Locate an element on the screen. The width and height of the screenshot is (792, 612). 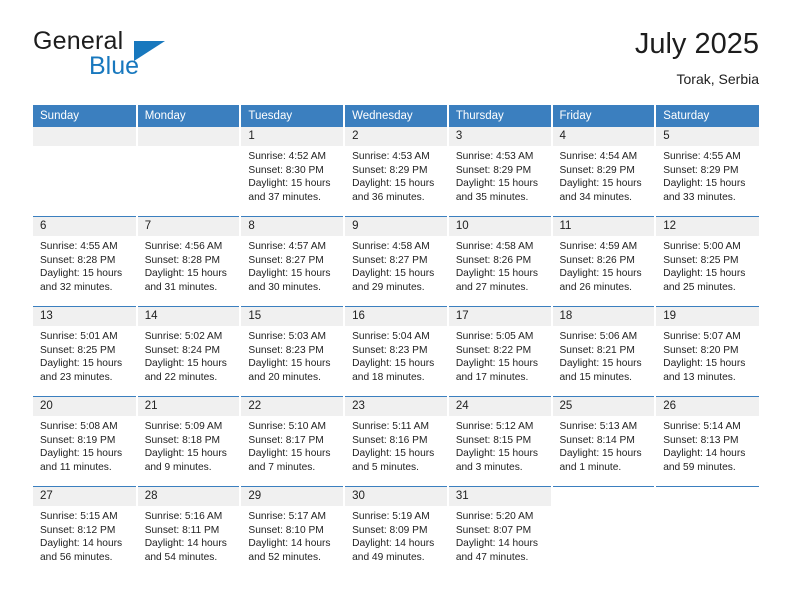
page-title: July 2025 is located at coordinates (696, 44).